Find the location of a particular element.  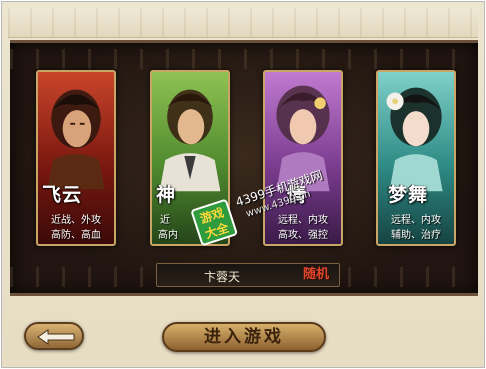

character-name: 飞云 is located at coordinates (62, 195).